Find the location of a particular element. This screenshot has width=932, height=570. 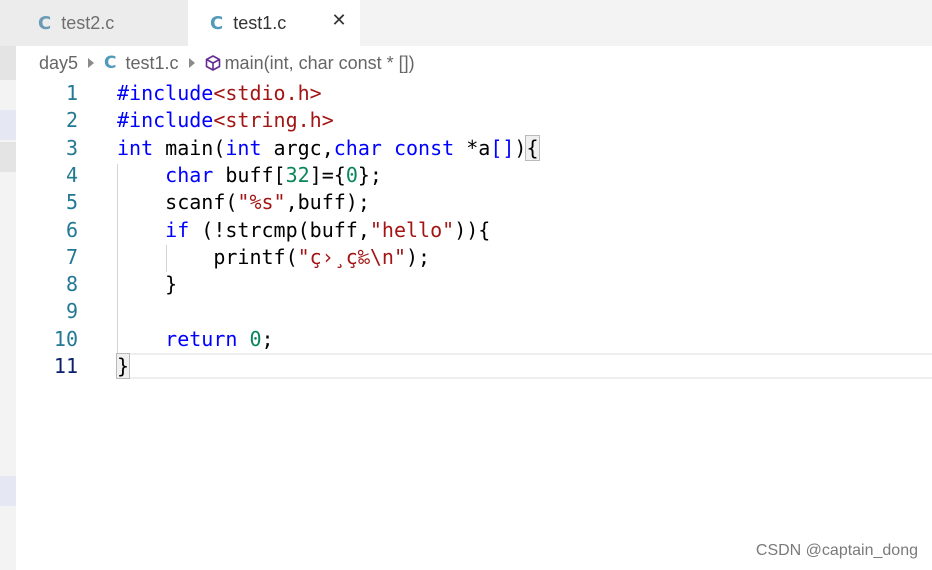

code-text: return 0; is located at coordinates (195, 339).